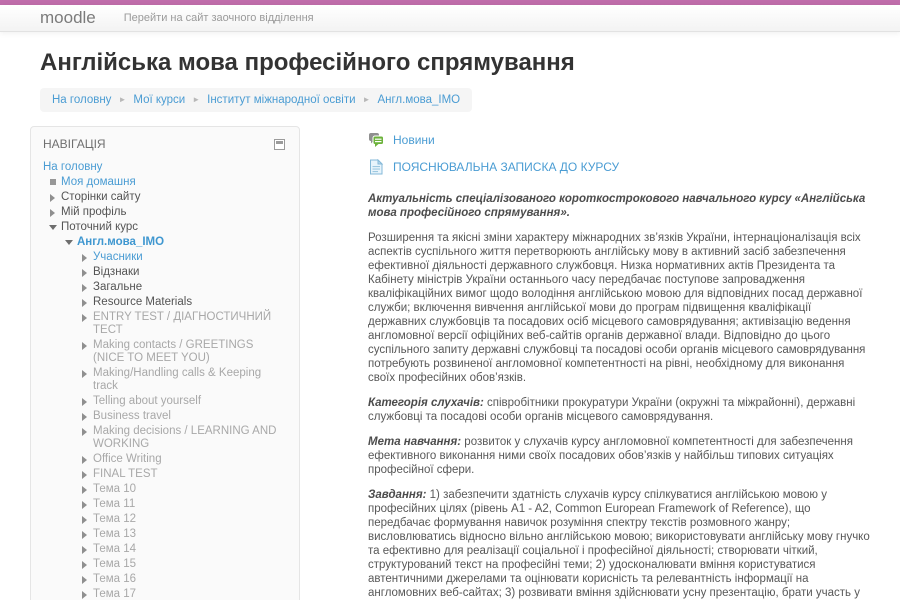  What do you see at coordinates (376, 140) in the screenshot?
I see `forum-icon` at bounding box center [376, 140].